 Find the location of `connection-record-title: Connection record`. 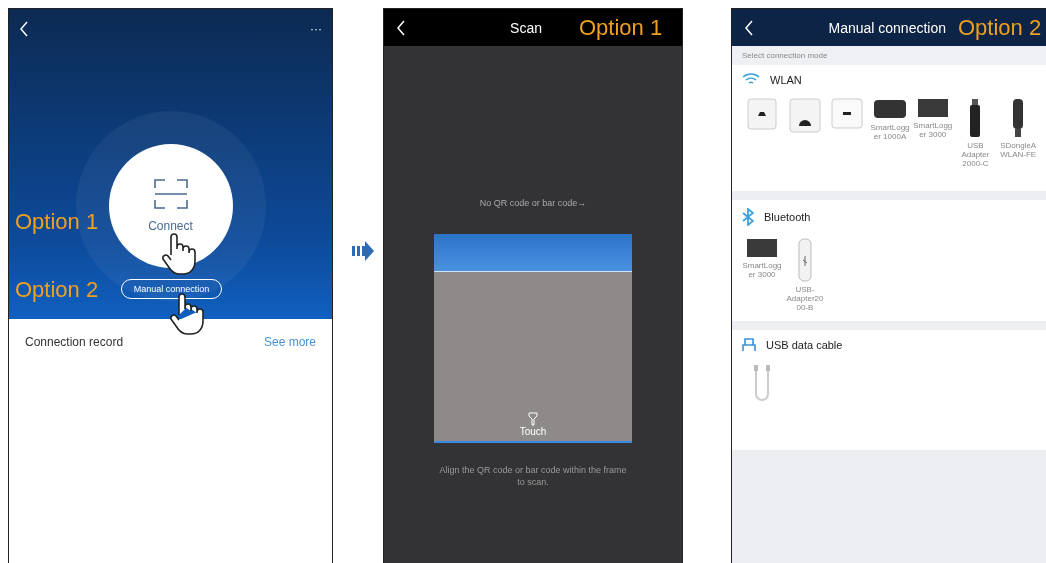

connection-record-title: Connection record is located at coordinates (74, 342).